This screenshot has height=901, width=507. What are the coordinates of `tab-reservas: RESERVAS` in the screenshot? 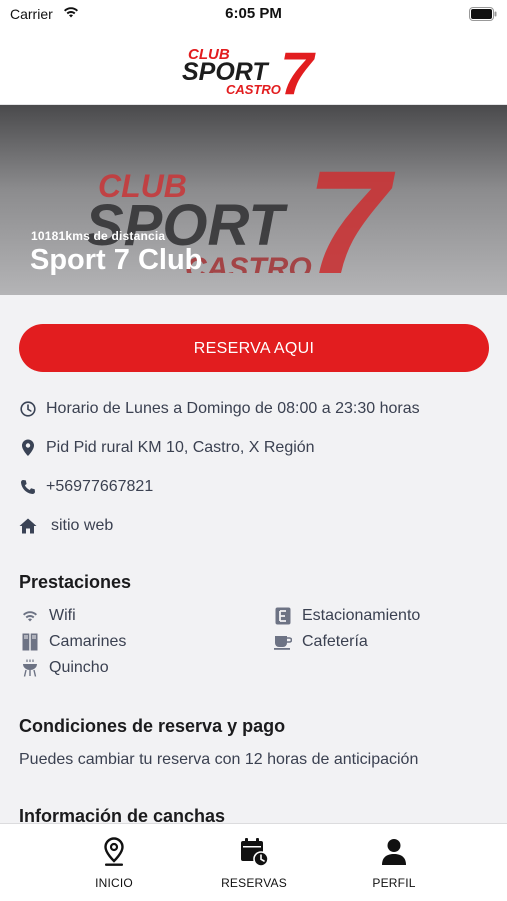 It's located at (254, 863).